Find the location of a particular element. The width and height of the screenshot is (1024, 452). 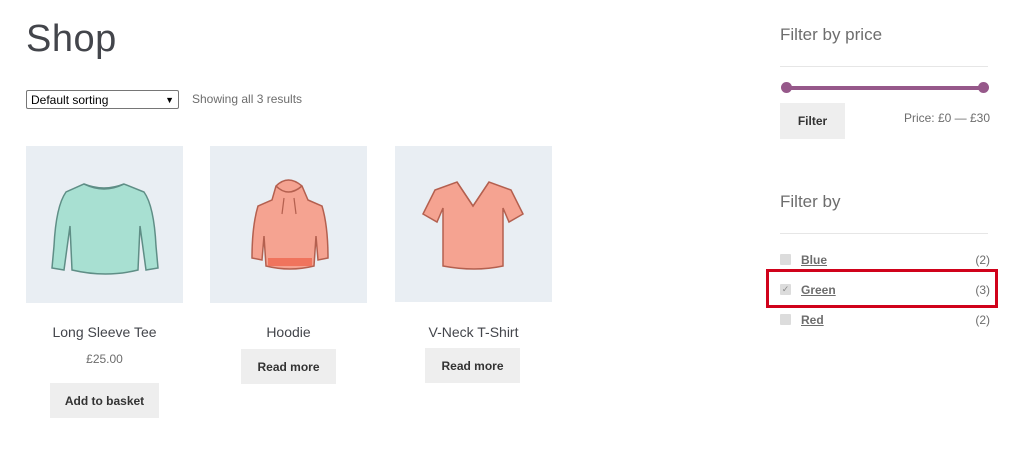

add-to-basket-button: Add to basket is located at coordinates (104, 400).